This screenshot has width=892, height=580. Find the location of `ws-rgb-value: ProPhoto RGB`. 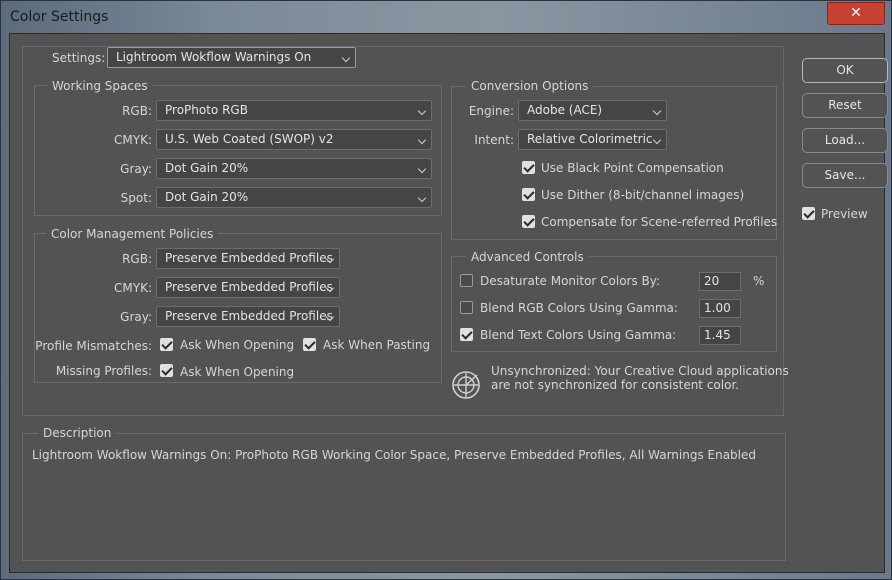

ws-rgb-value: ProPhoto RGB is located at coordinates (206, 110).